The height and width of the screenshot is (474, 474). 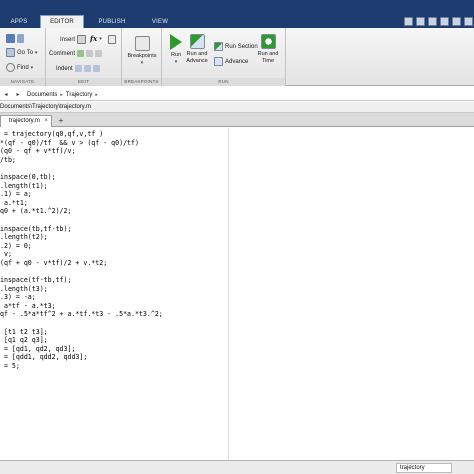 I want to click on function-name-text: trajectory, so click(x=412, y=468).